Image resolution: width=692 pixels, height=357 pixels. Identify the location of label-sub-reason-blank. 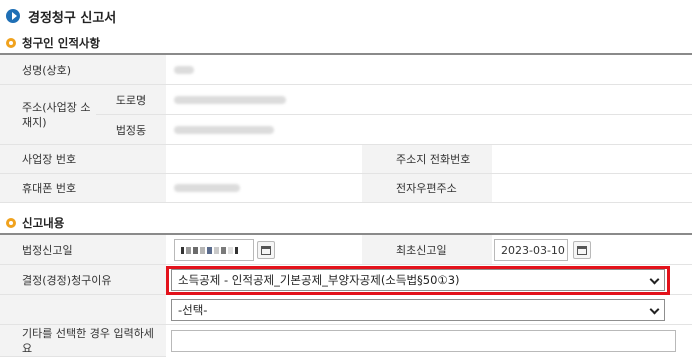
(83, 310).